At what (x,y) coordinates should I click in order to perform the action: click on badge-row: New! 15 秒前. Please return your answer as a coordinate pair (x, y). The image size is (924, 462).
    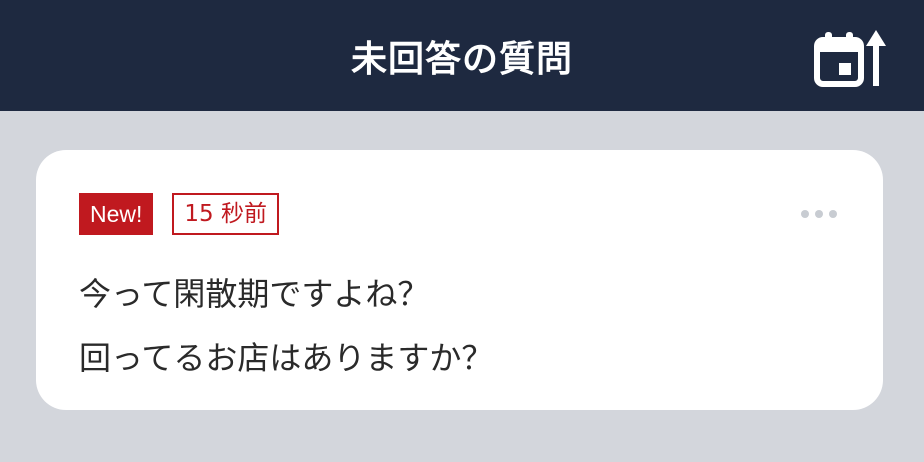
    Looking at the image, I should click on (179, 214).